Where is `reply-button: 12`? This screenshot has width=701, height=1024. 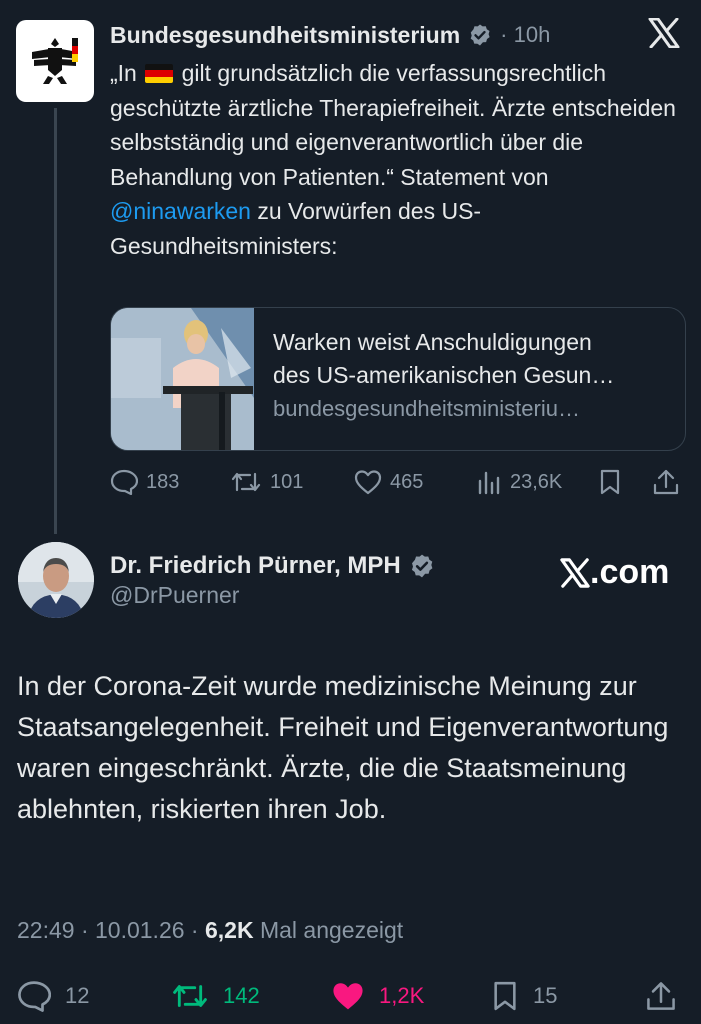 reply-button: 12 is located at coordinates (53, 996).